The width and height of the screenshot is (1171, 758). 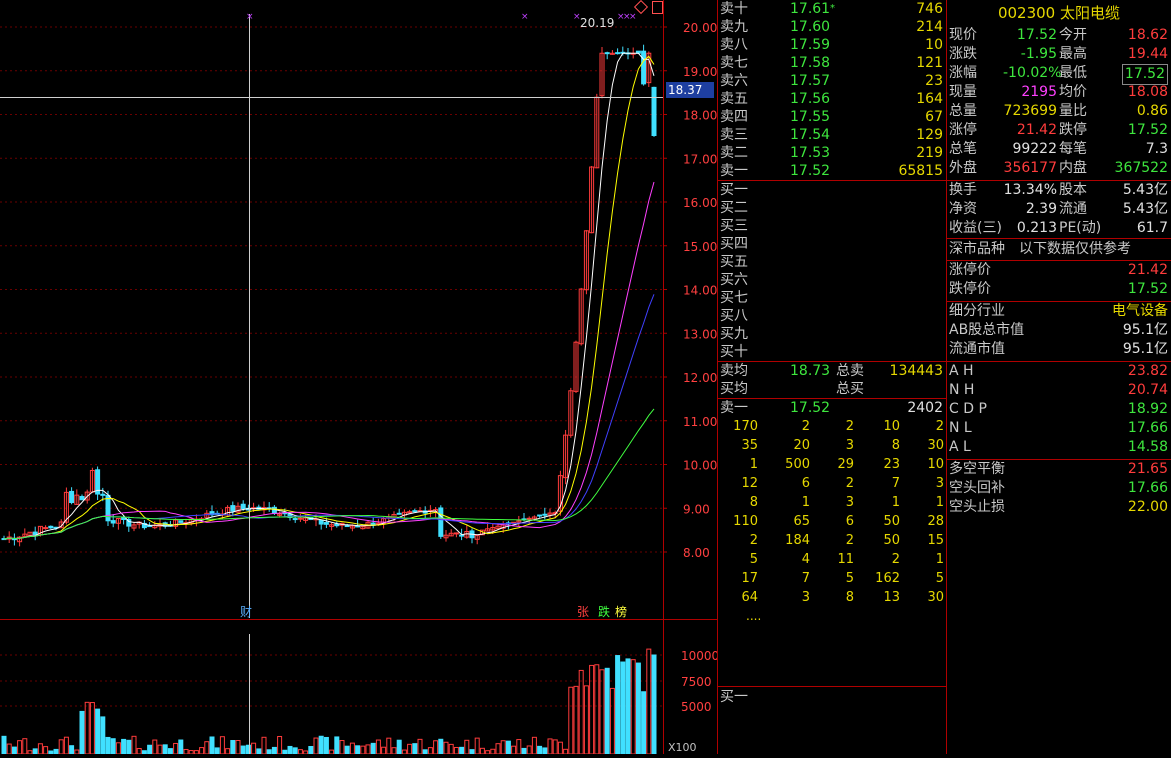 I want to click on quote-field-row: 收益(三) 0.213 PE(动) 61.7, so click(x=1059, y=228).